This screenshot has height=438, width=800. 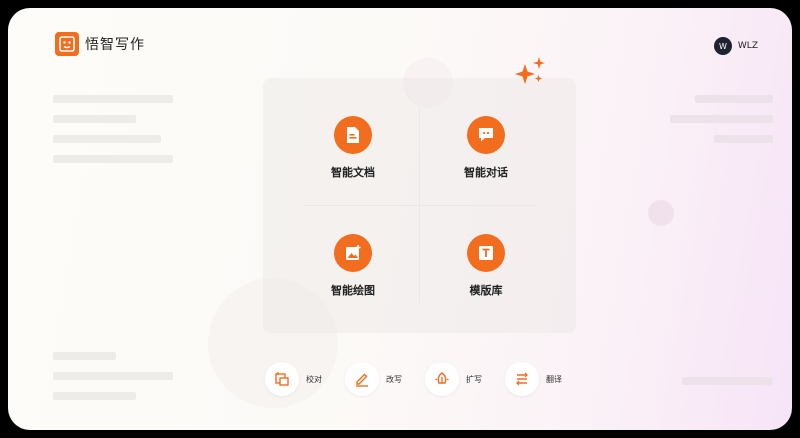 I want to click on feature-label: 模版库, so click(x=486, y=290).